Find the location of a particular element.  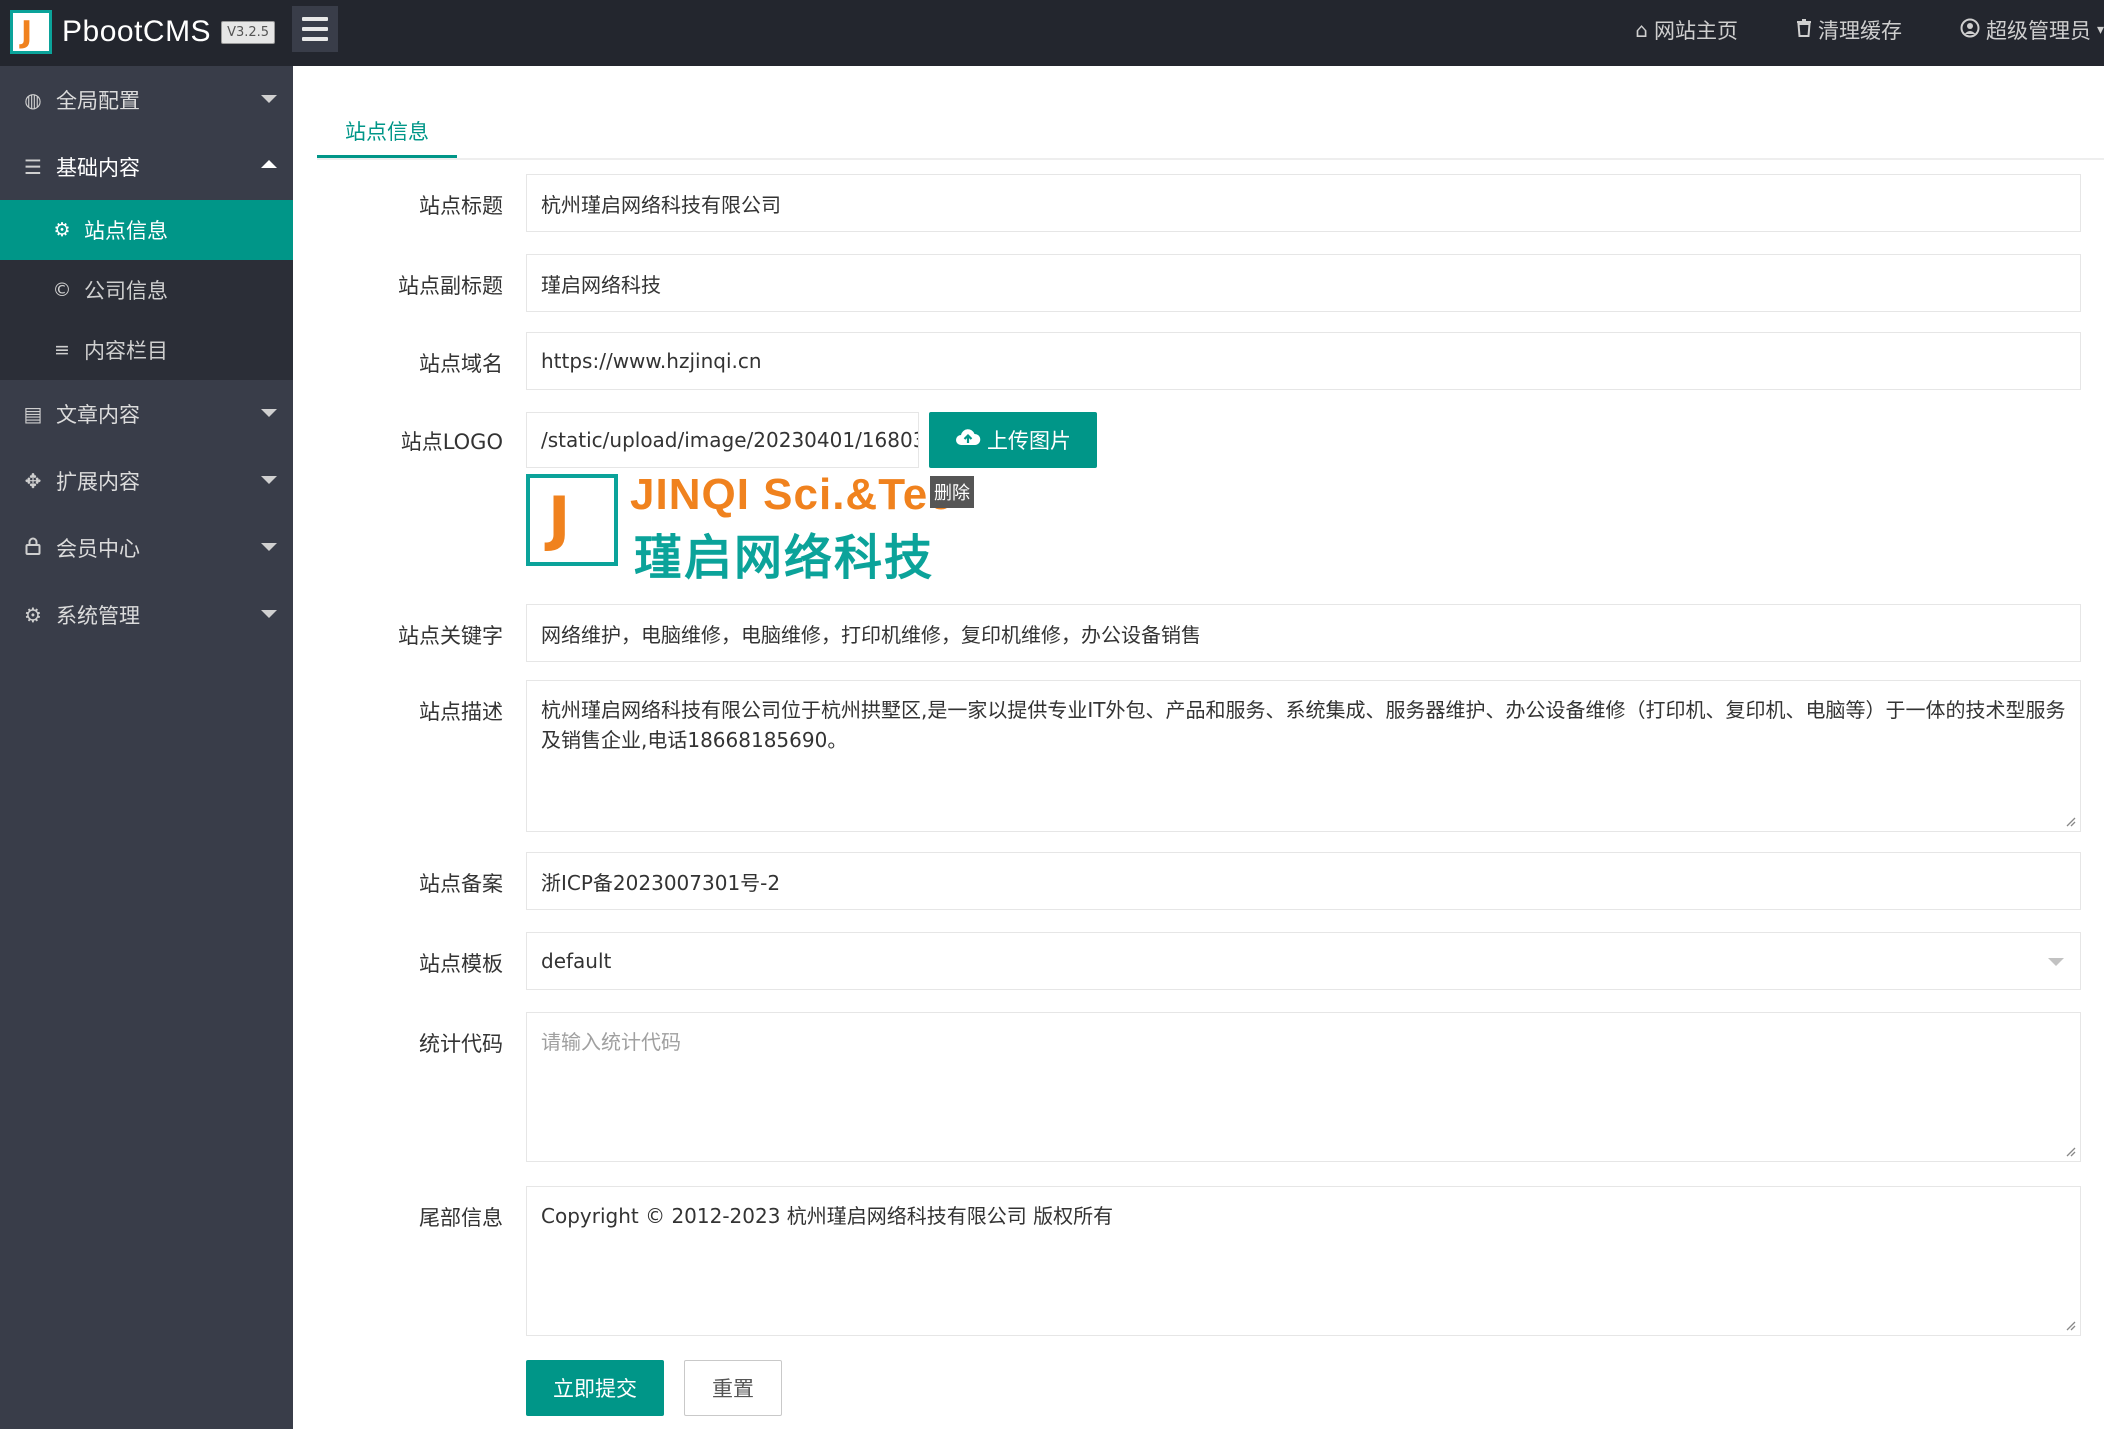

sidebar-item-article-content: ▤ 文章内容 is located at coordinates (146, 413).